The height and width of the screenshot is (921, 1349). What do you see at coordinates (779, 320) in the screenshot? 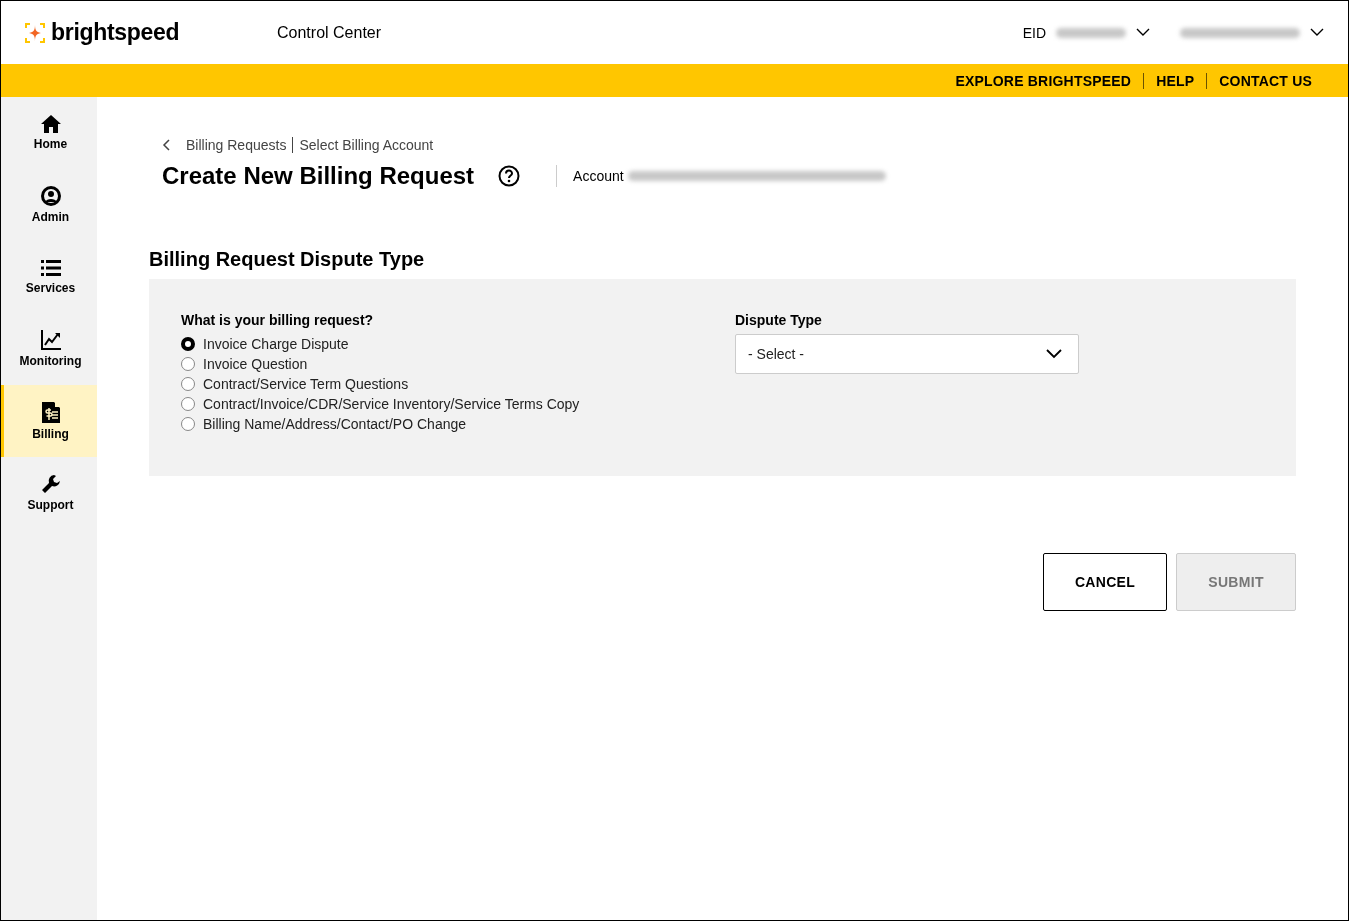
I see `field-label: Dispute Type` at bounding box center [779, 320].